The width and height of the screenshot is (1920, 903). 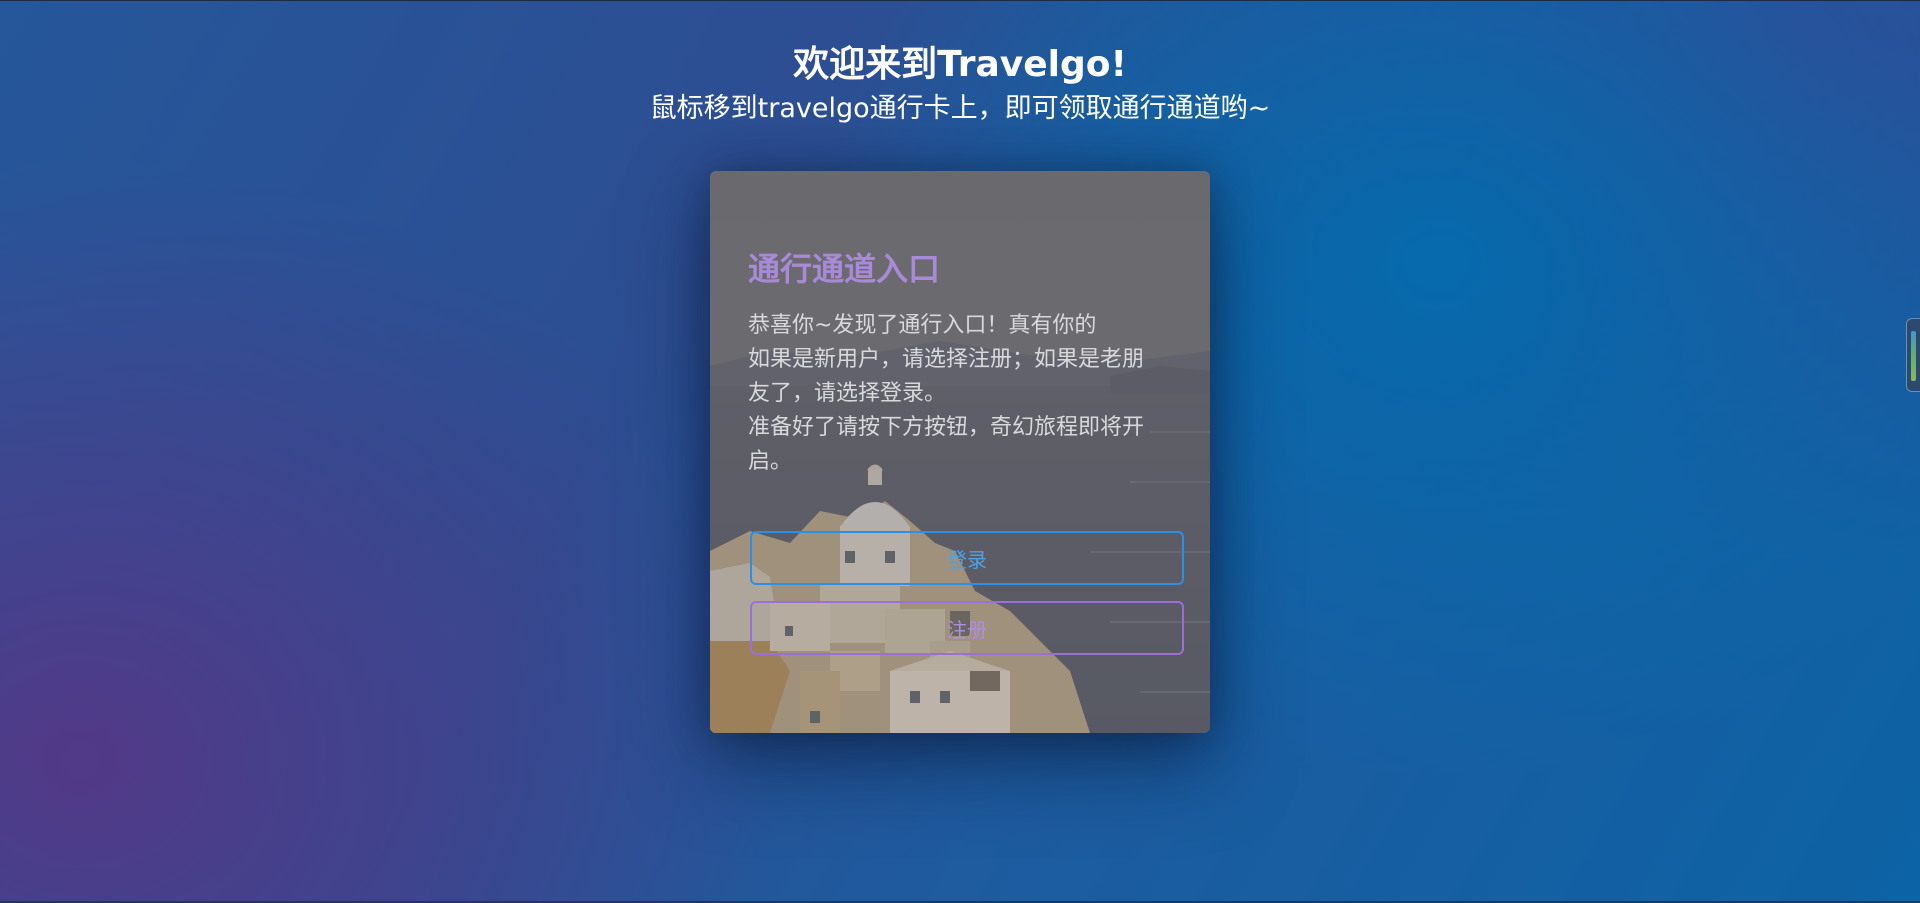 What do you see at coordinates (960, 0) in the screenshot?
I see `top-border` at bounding box center [960, 0].